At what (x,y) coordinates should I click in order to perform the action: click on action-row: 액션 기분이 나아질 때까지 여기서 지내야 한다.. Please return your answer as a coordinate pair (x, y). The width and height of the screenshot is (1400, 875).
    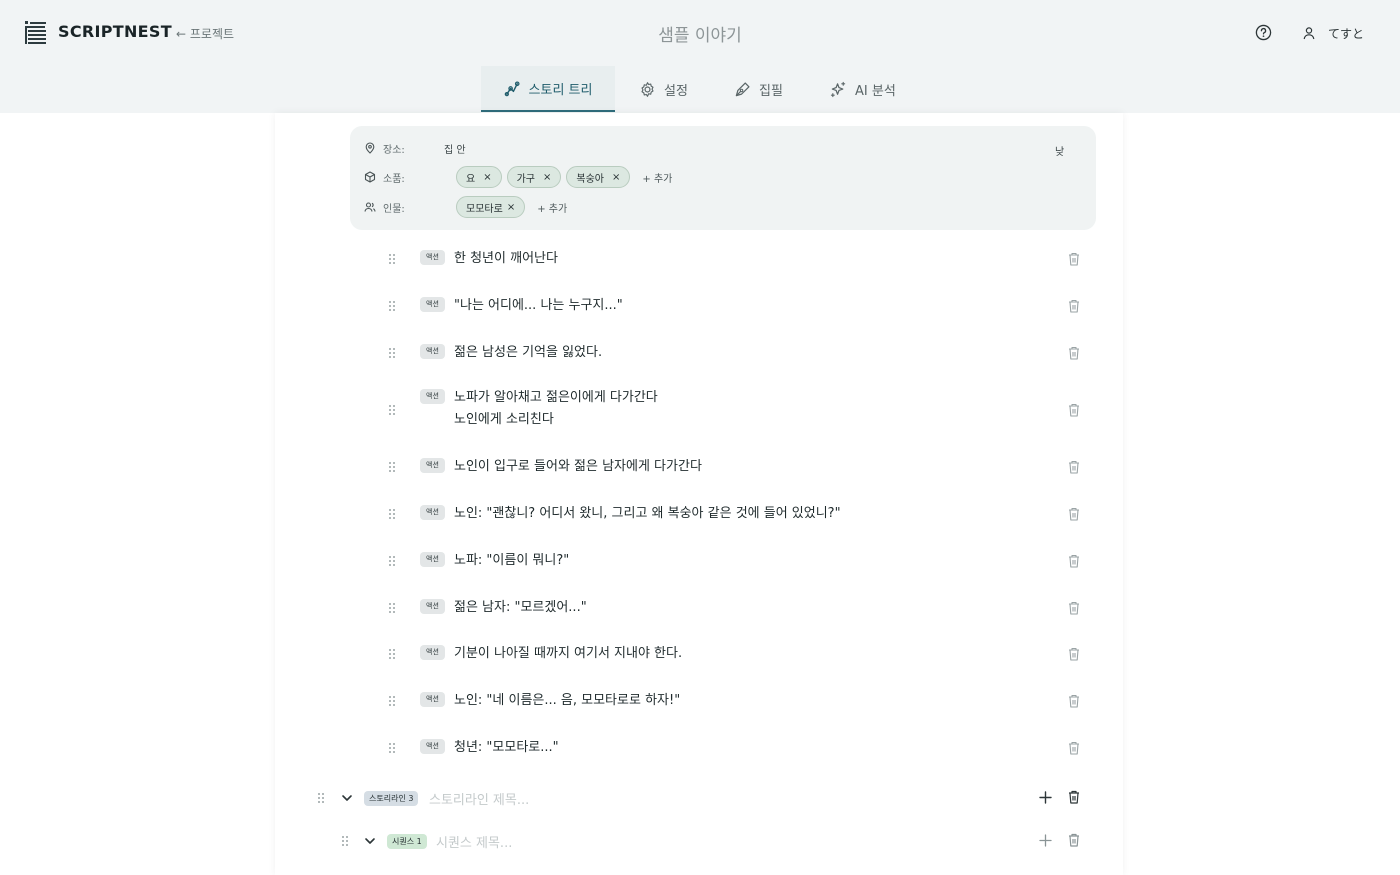
    Looking at the image, I should click on (735, 654).